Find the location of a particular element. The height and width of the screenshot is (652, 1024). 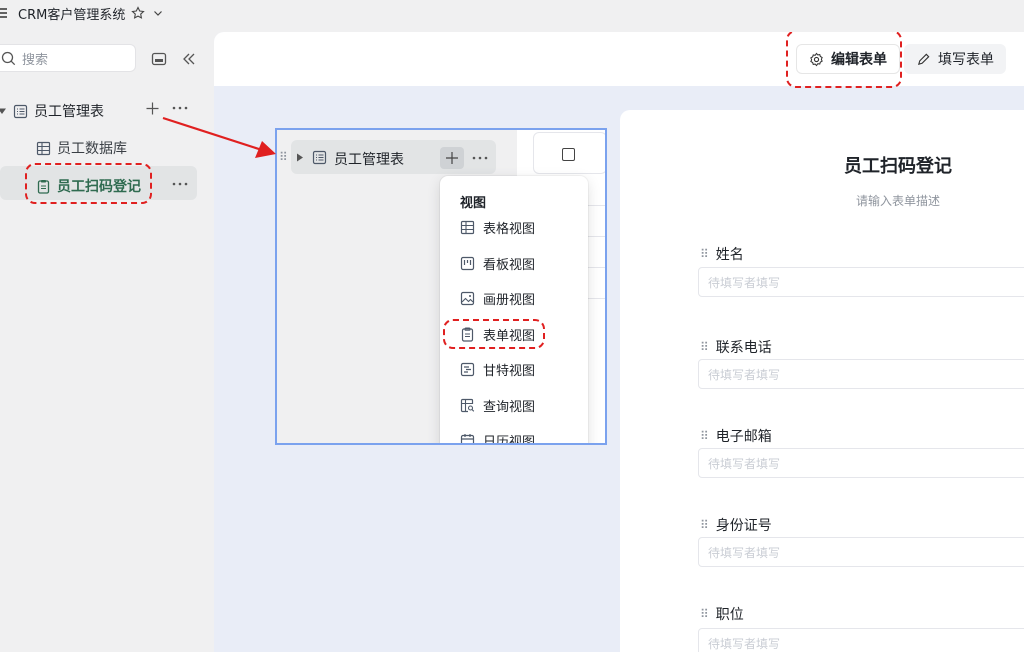

search-icon is located at coordinates (8, 58).